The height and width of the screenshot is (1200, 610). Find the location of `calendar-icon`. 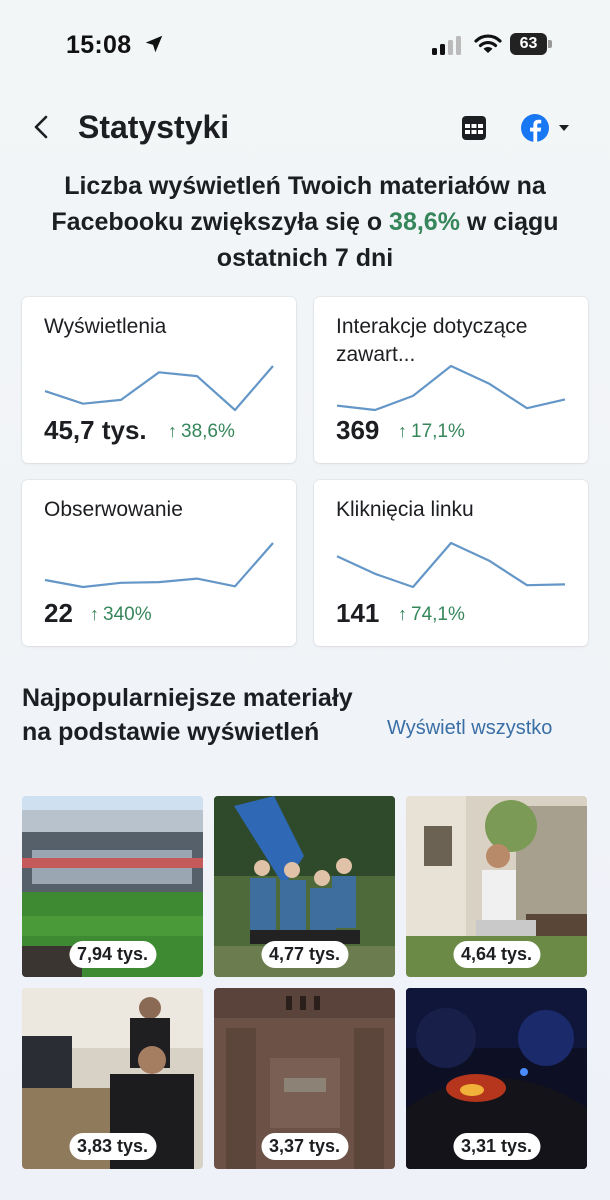

calendar-icon is located at coordinates (474, 128).